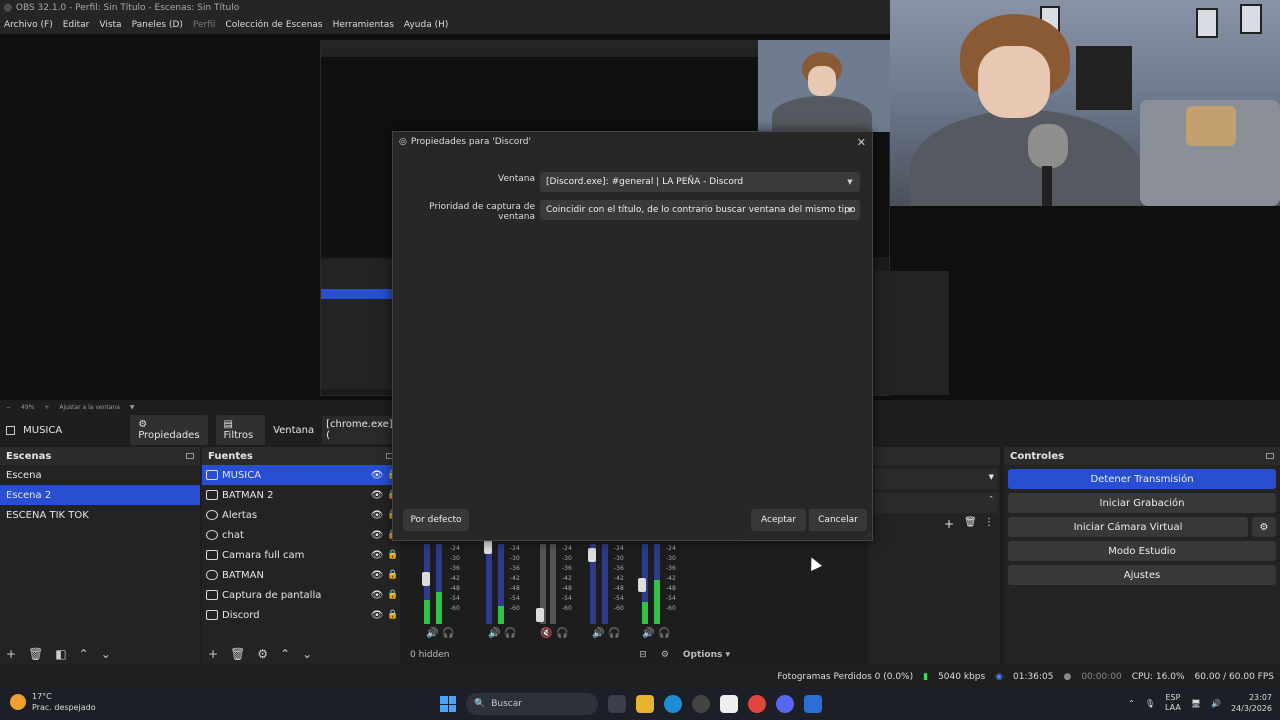 Image resolution: width=1280 pixels, height=720 pixels. I want to click on menu-ayuda: Ayuda (H), so click(426, 25).